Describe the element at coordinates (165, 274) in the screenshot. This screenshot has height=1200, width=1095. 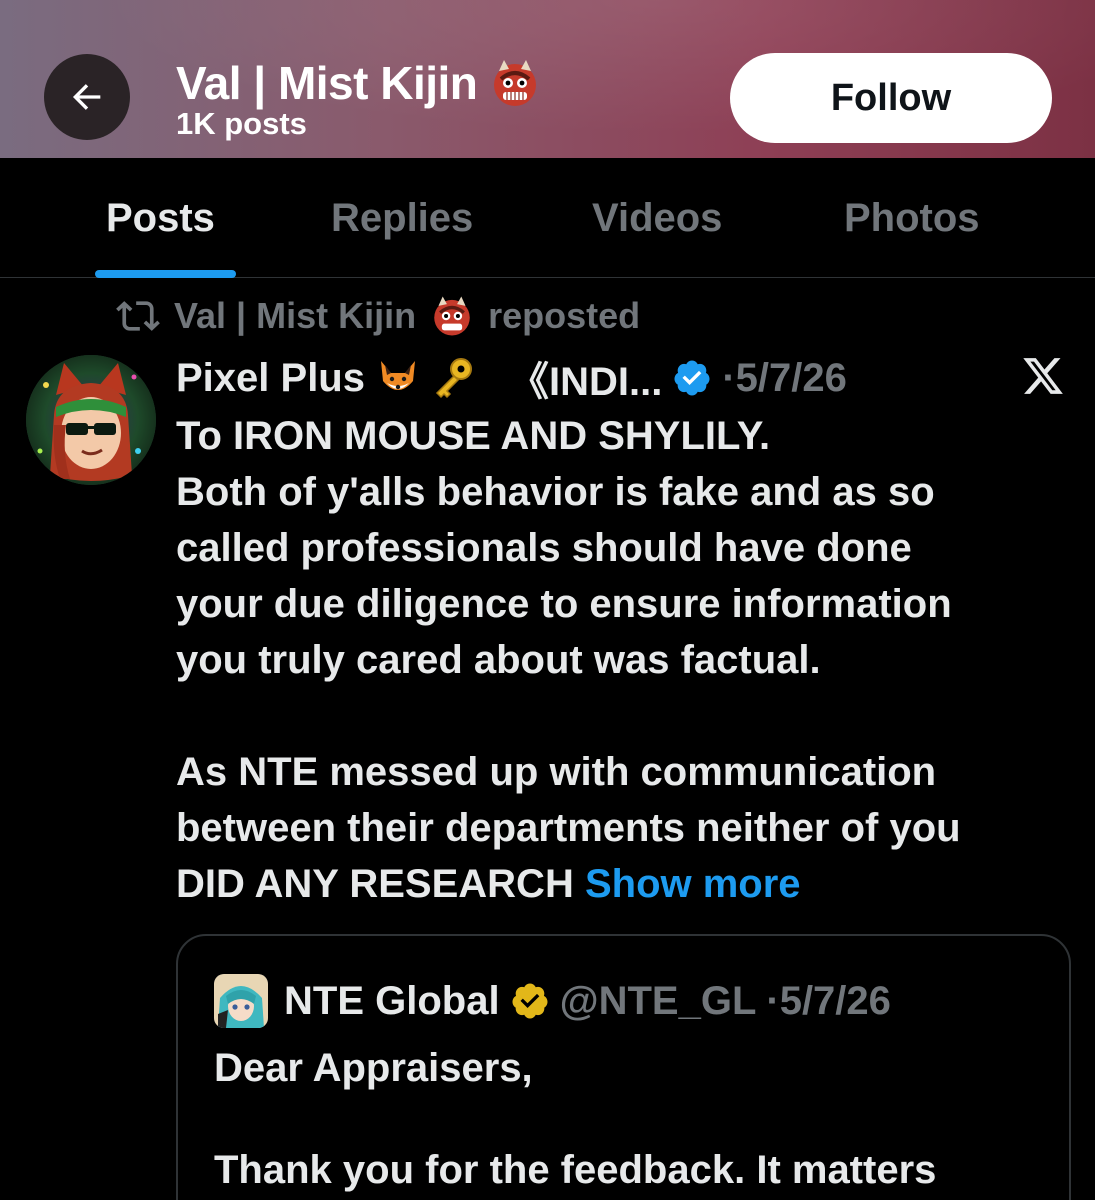
I see `active-tab-indicator` at that location.